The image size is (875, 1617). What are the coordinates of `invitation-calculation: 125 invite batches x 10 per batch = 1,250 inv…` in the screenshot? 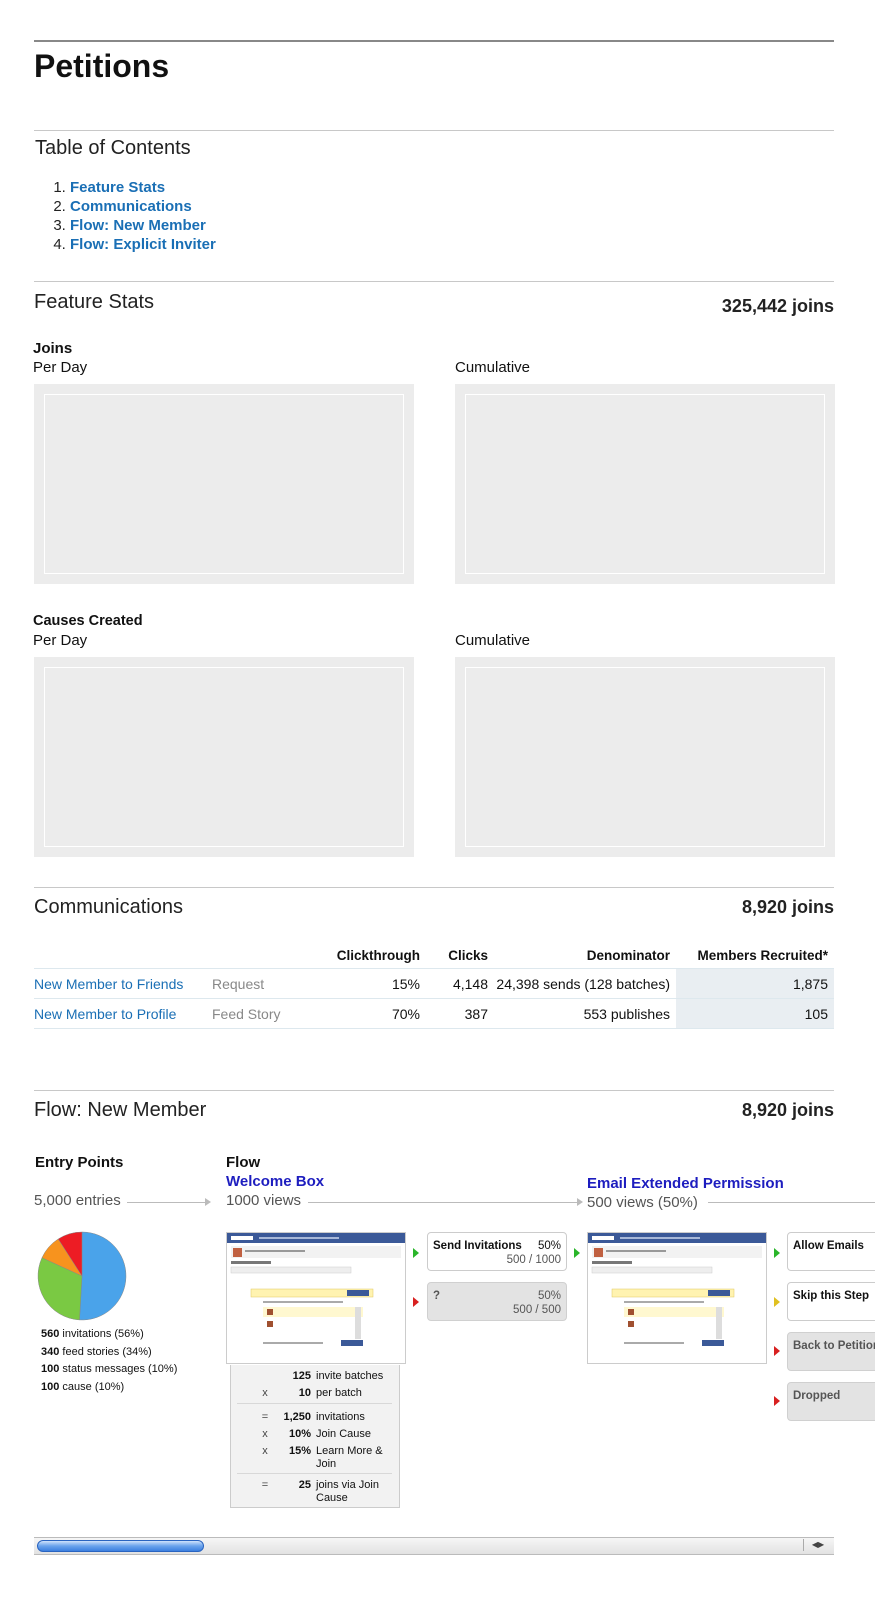 It's located at (315, 1436).